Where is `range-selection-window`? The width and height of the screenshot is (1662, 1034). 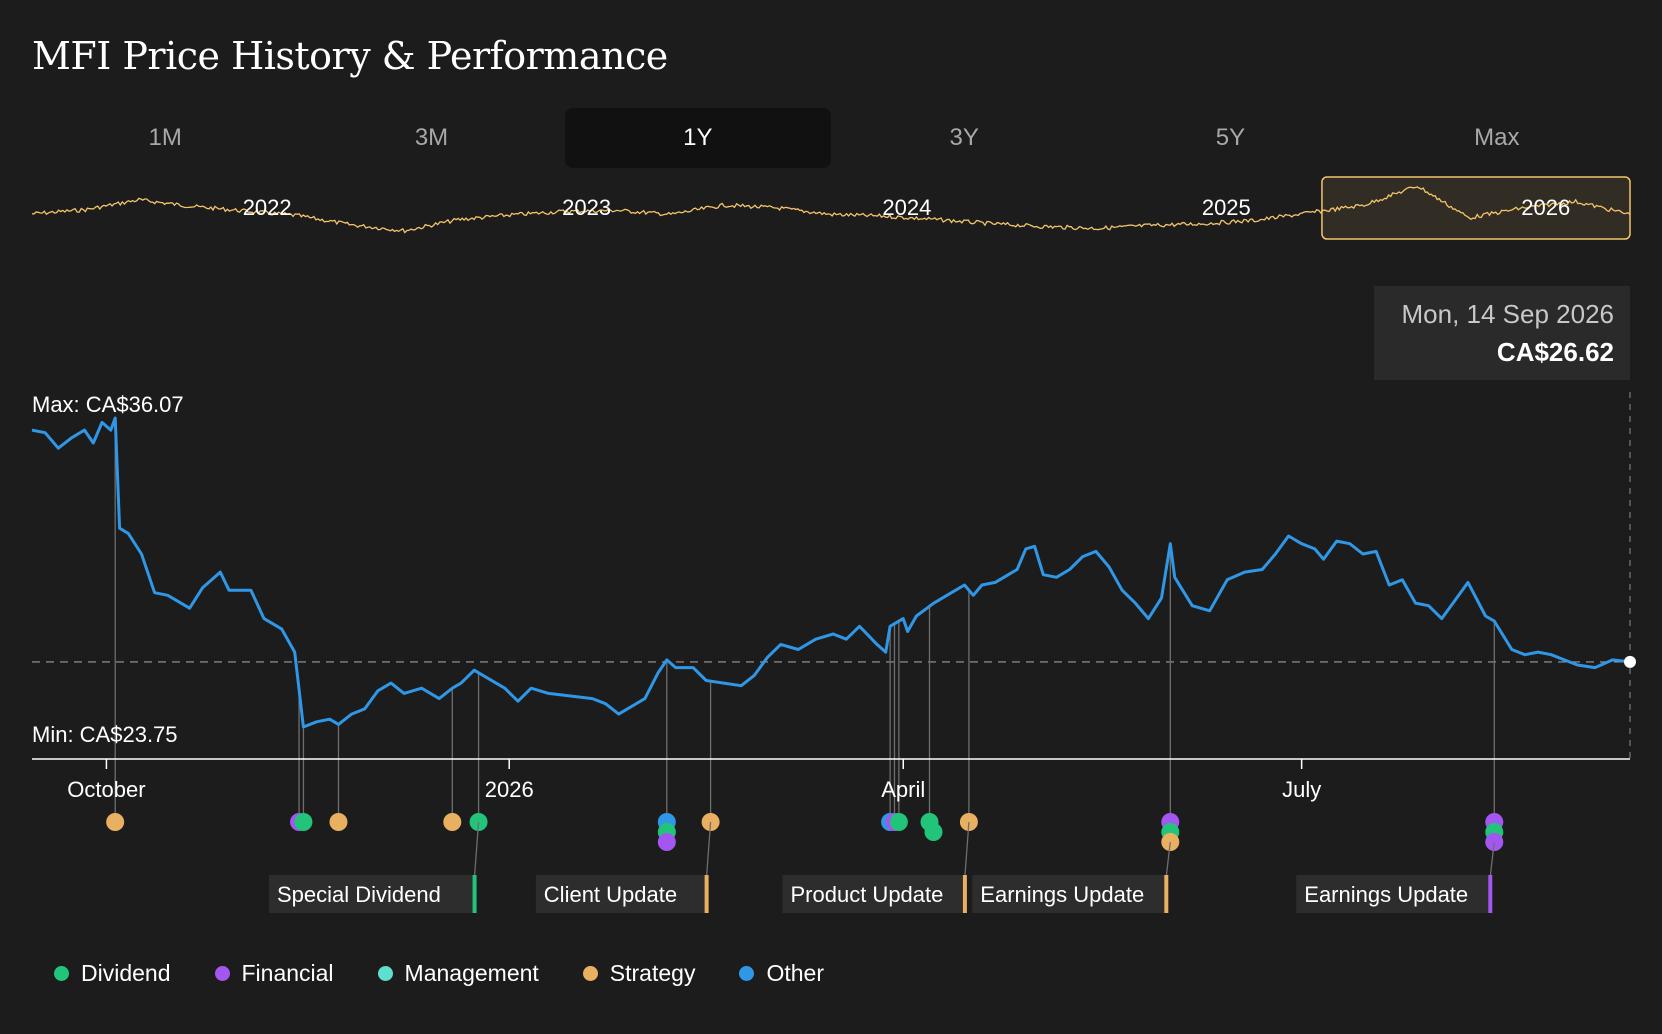 range-selection-window is located at coordinates (1476, 208).